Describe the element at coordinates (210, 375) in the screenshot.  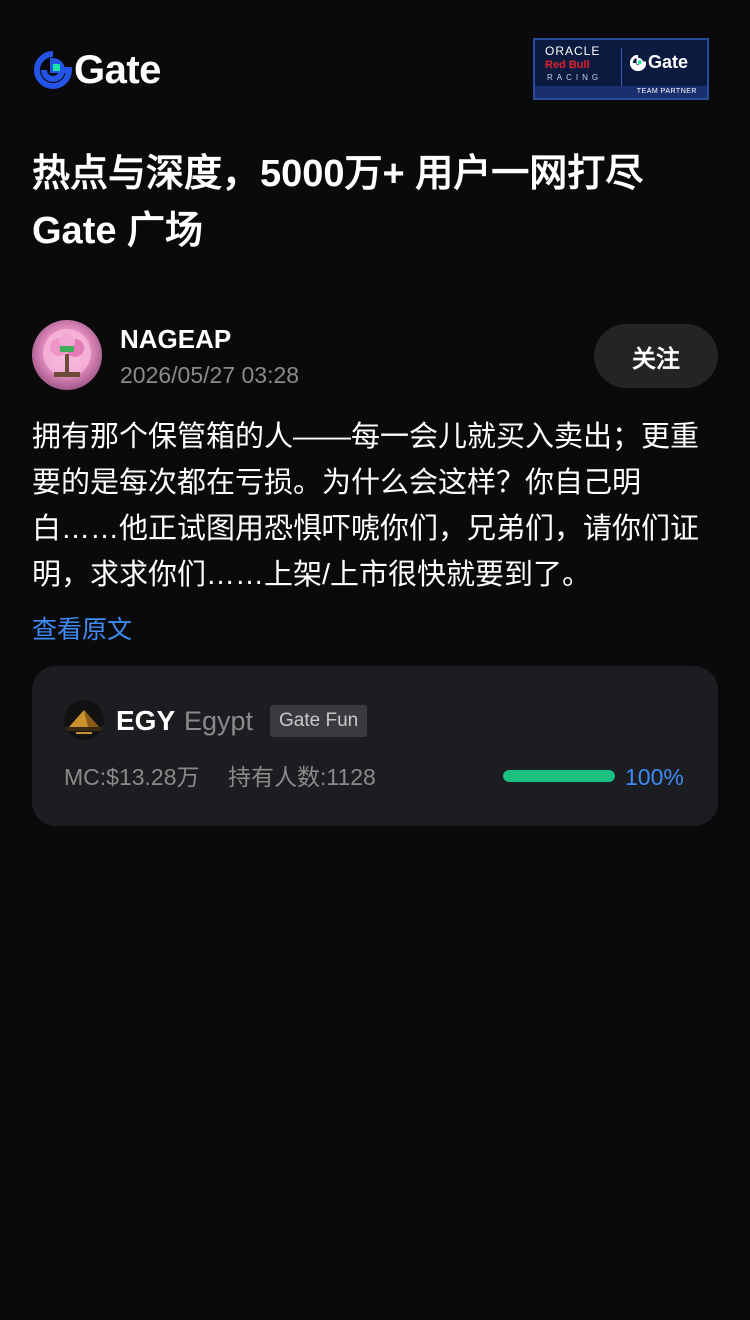
I see `post-timestamp: 2026/05/27 03:28` at that location.